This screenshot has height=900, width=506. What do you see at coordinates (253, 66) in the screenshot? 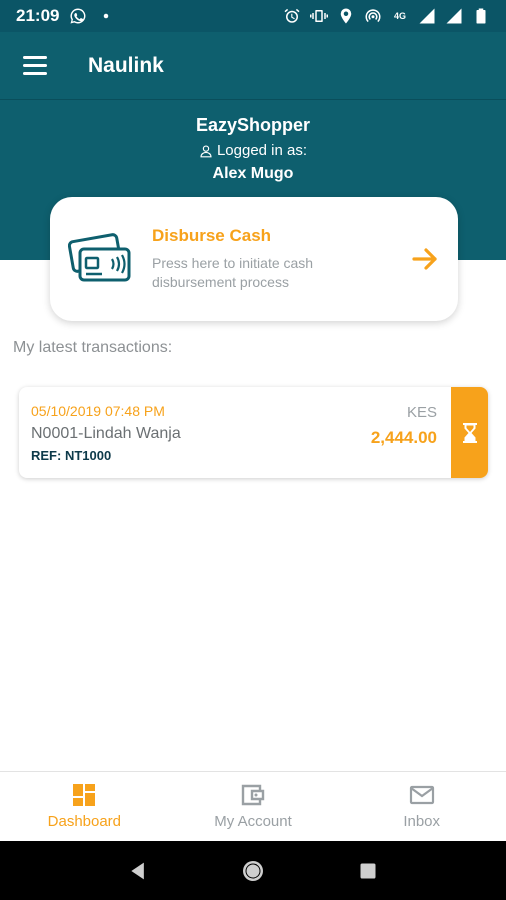
I see `app-bar: Naulink` at bounding box center [253, 66].